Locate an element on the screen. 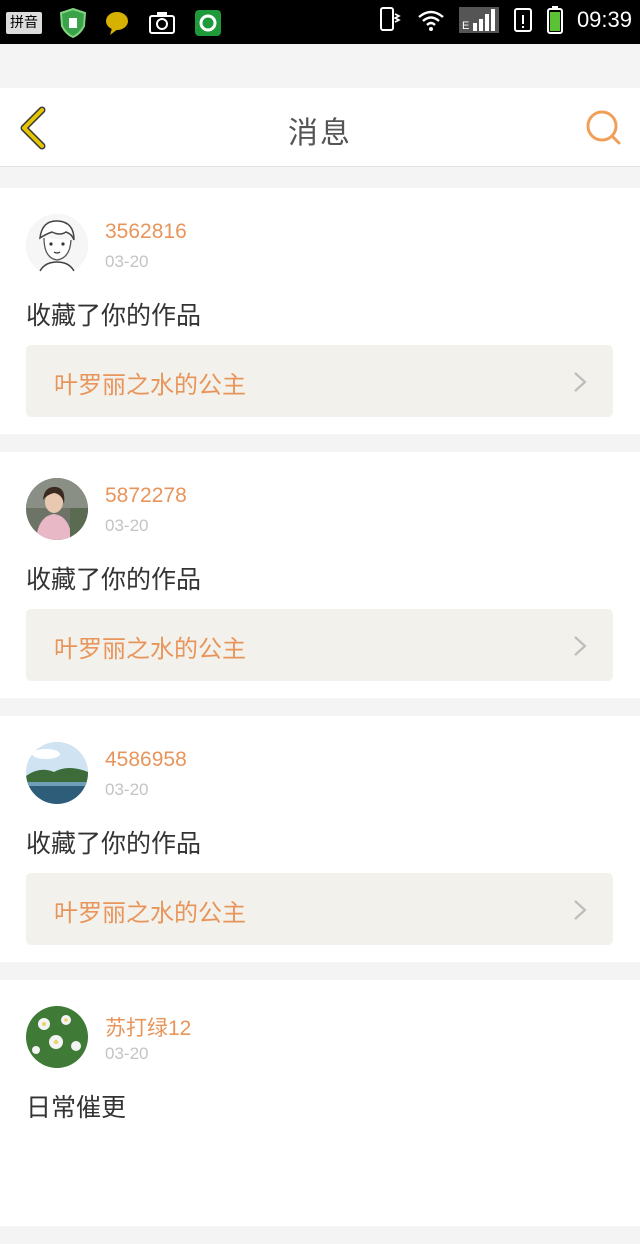 The height and width of the screenshot is (1244, 640). search-icon is located at coordinates (603, 127).